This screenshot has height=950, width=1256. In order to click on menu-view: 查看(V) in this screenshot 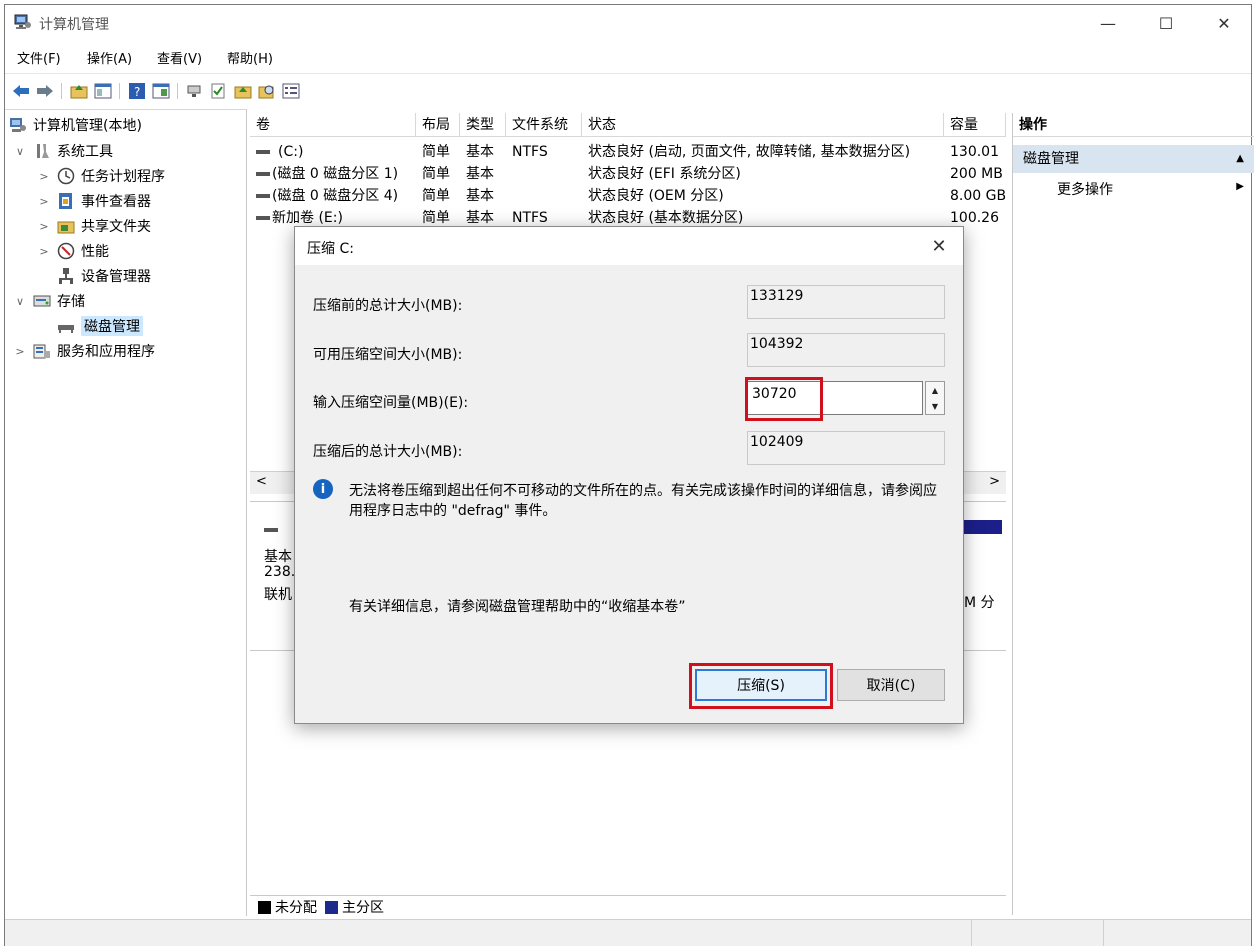, I will do `click(179, 57)`.